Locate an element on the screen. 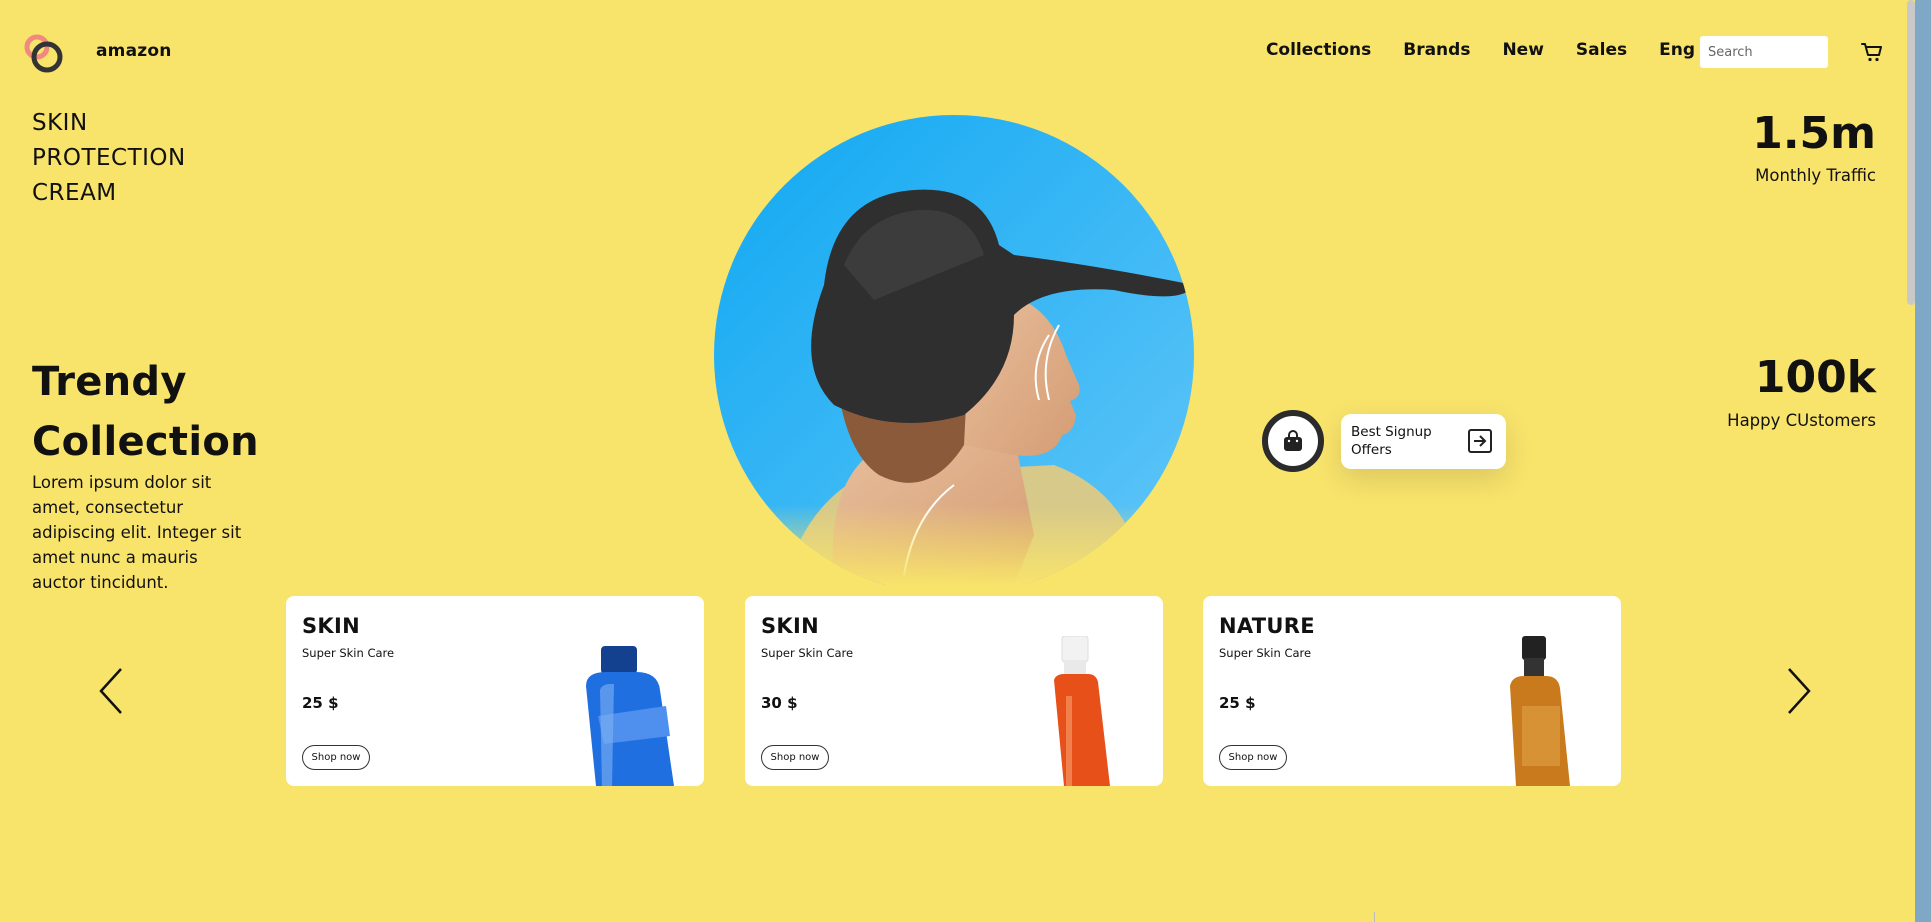  scrollbar-strip is located at coordinates (1923, 461).